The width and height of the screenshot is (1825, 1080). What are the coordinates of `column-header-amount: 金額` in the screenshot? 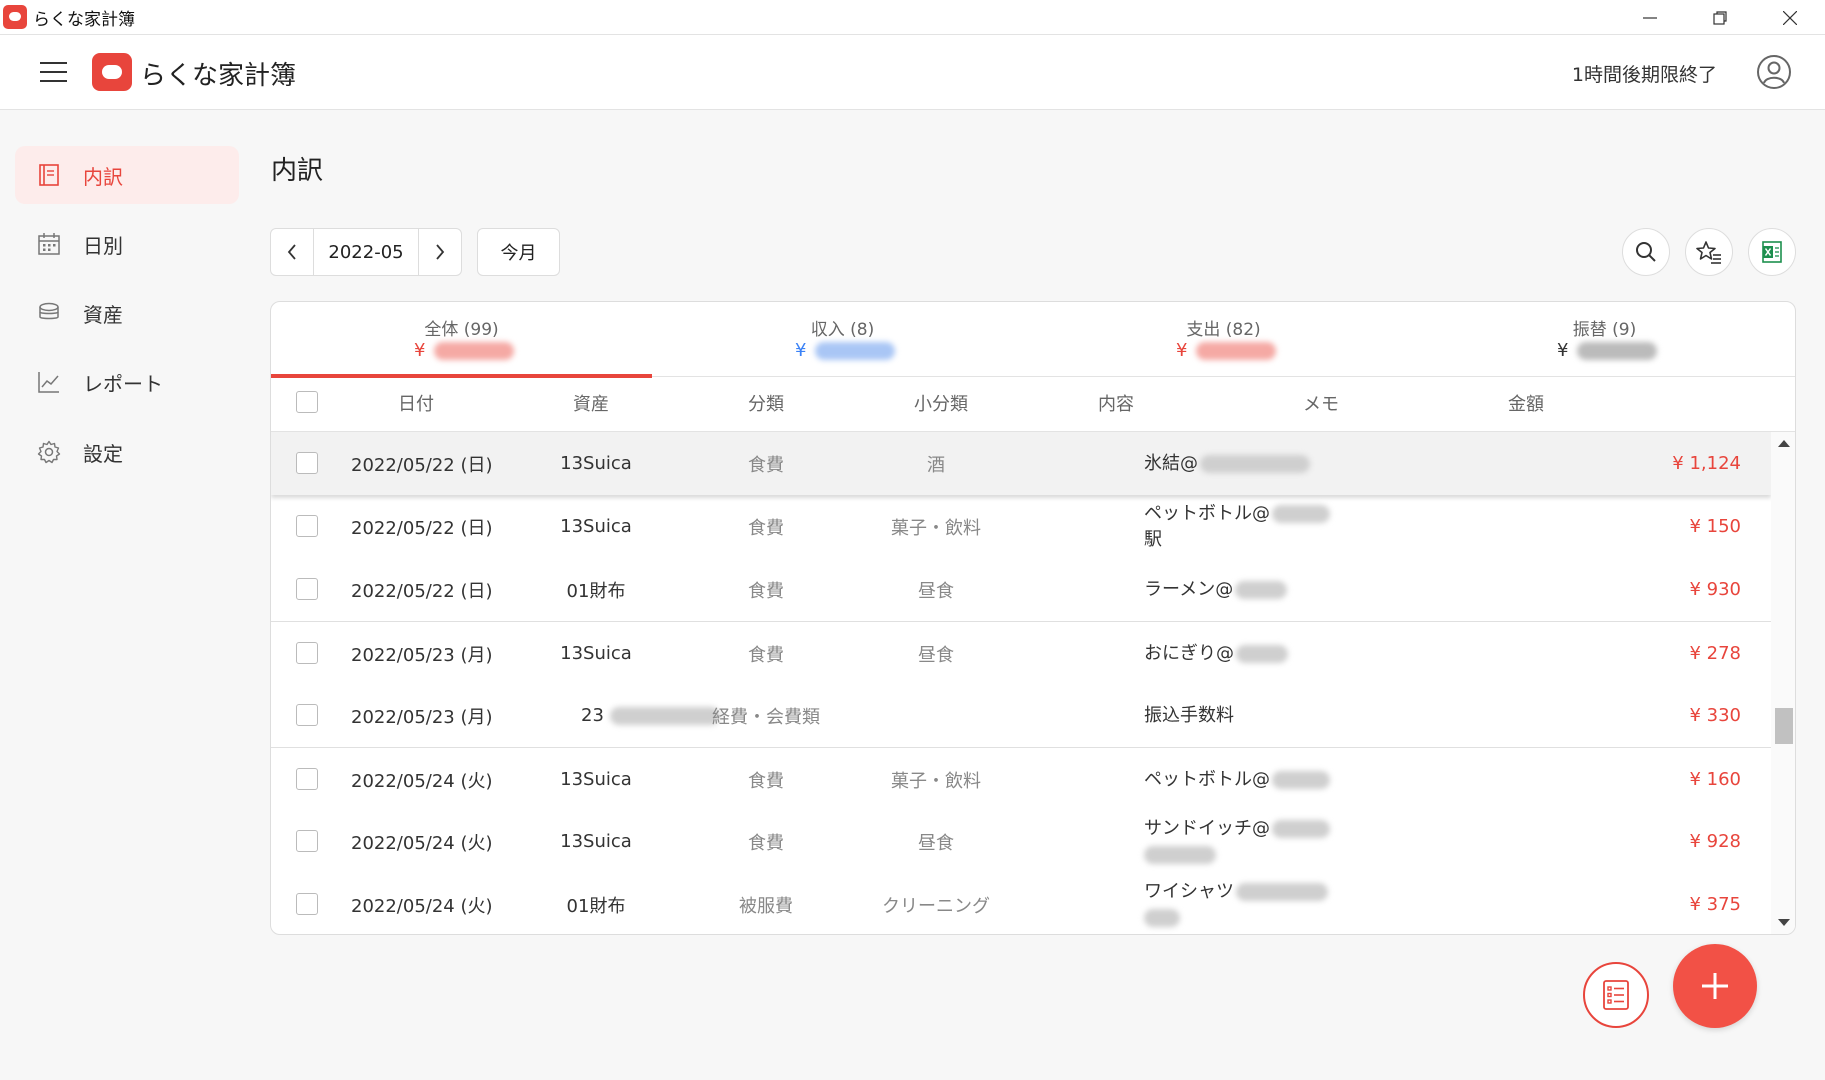 It's located at (1526, 404).